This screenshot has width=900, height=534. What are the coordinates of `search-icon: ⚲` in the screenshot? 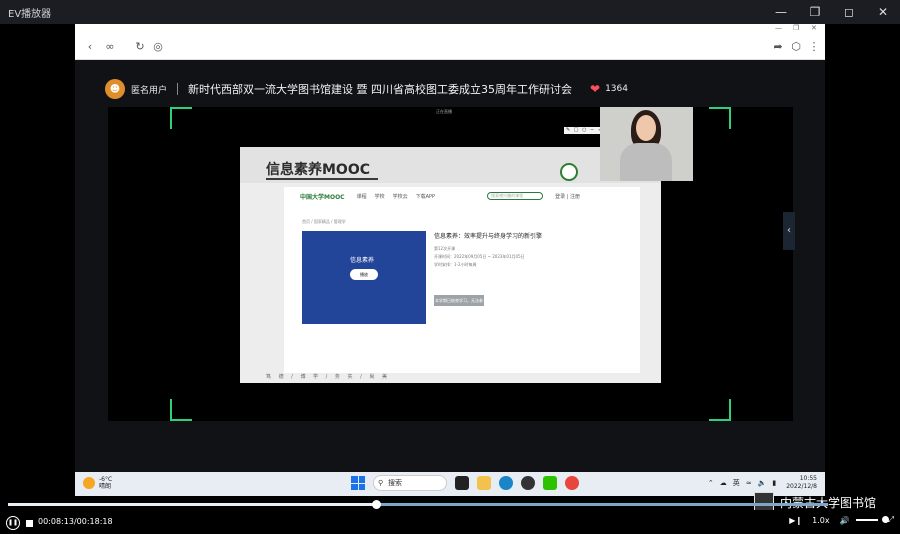 It's located at (381, 483).